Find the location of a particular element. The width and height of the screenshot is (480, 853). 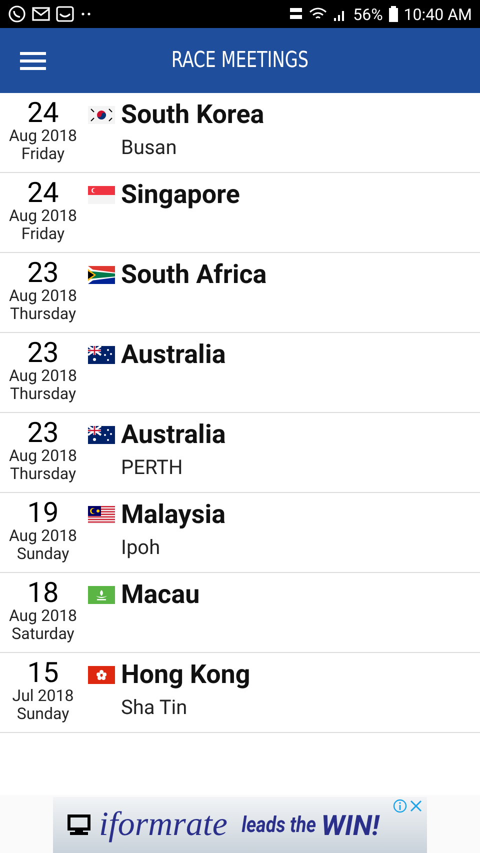

inbox-icon is located at coordinates (65, 14).